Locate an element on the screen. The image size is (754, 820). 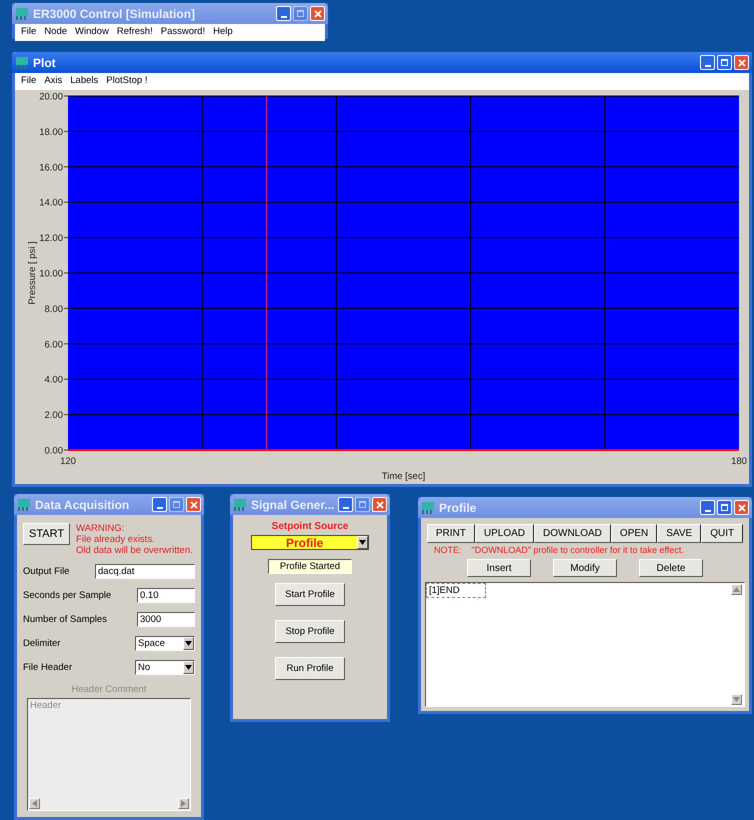
y-tick-label: 20.00 is located at coordinates (51, 97).